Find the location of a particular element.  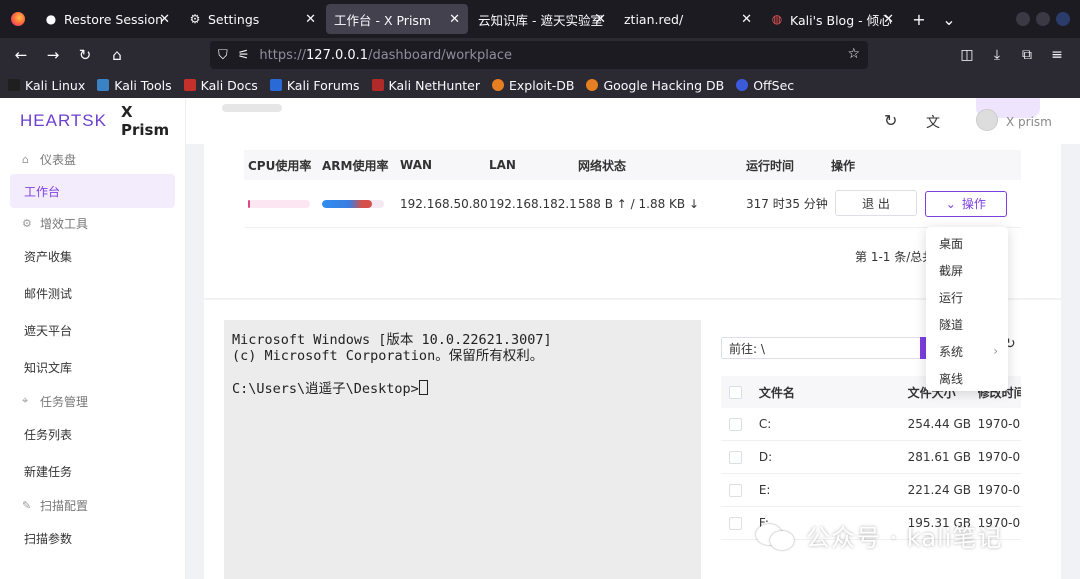

tab-label: Kali's Blog - 倾心 is located at coordinates (841, 20).